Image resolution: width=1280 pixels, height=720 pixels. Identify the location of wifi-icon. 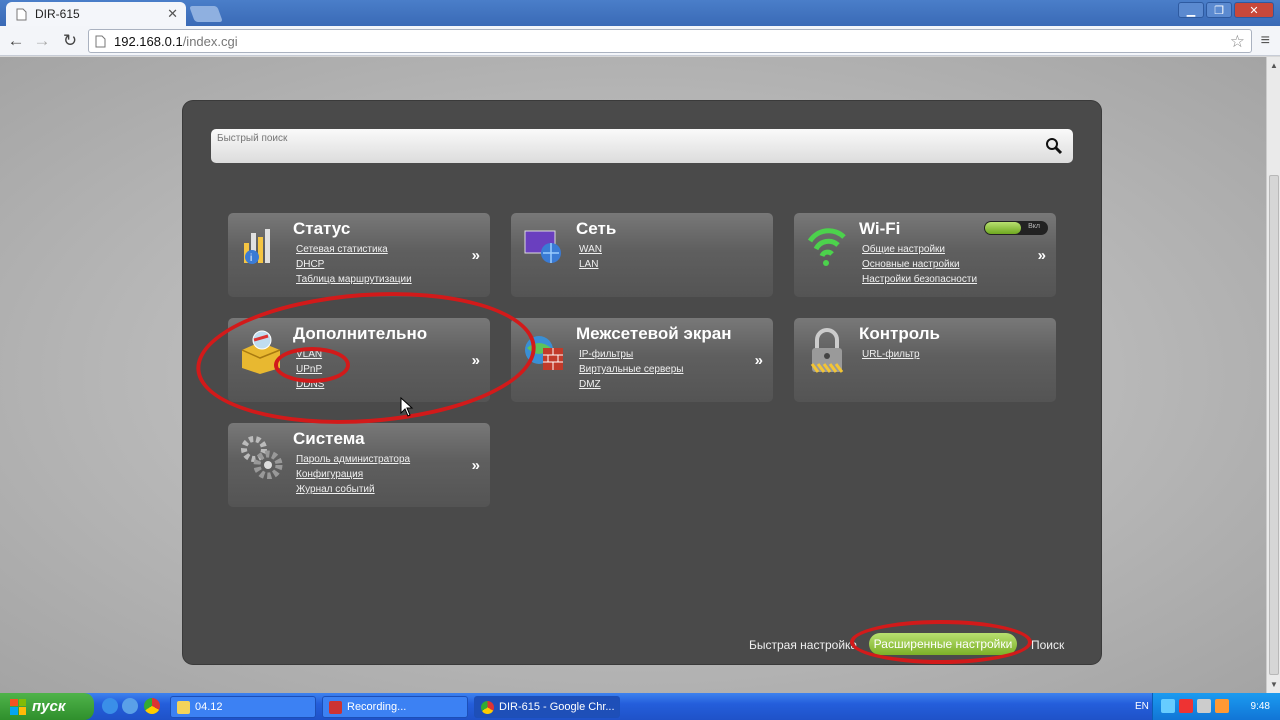
(826, 247).